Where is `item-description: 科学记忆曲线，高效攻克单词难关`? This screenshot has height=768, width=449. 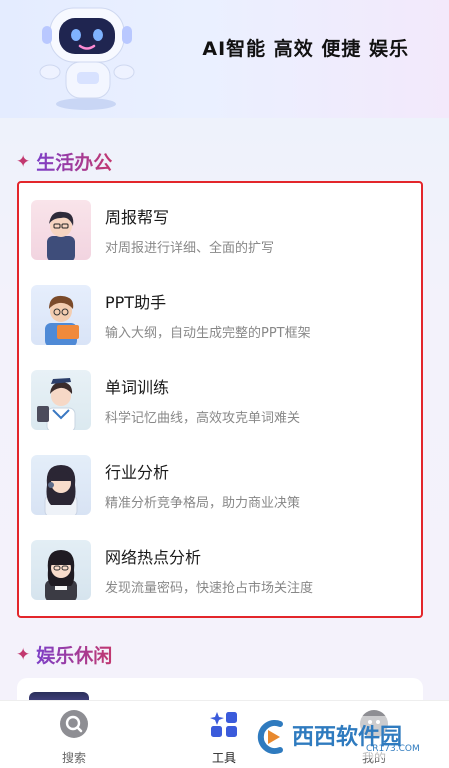
item-description: 科学记忆曲线，高效攻克单词难关 is located at coordinates (203, 418).